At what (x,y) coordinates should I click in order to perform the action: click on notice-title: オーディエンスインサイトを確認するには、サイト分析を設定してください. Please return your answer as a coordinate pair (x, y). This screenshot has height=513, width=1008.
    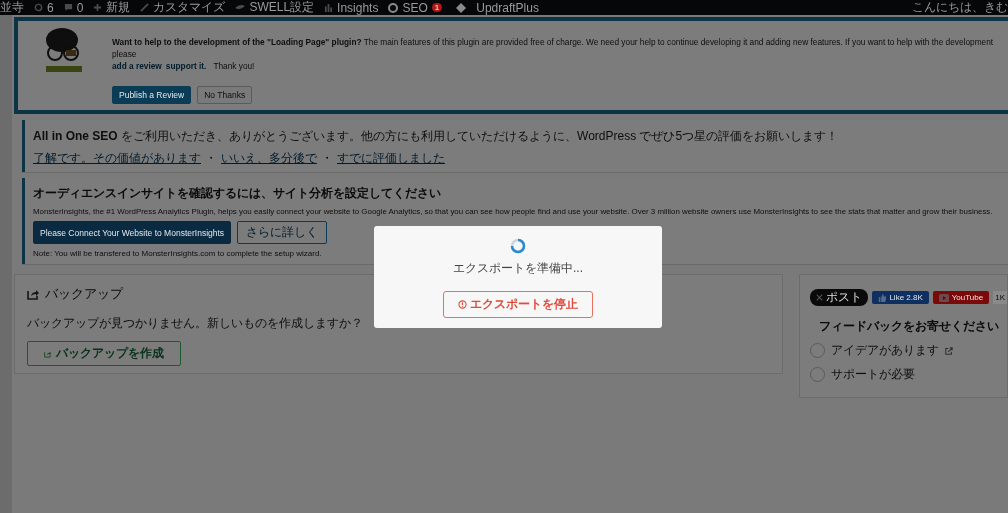
    Looking at the image, I should click on (237, 193).